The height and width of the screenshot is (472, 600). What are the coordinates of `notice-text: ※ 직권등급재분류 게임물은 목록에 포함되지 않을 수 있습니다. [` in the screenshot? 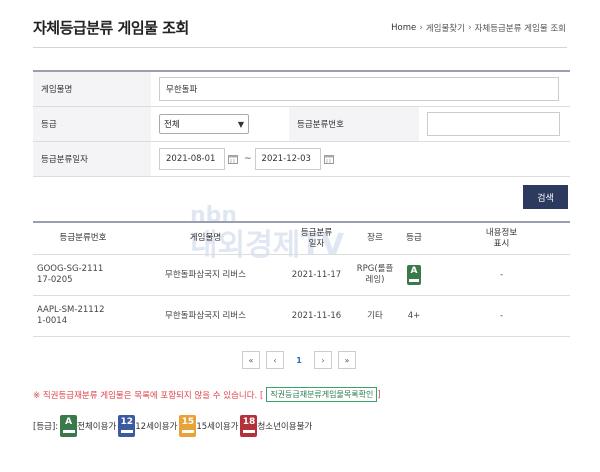 It's located at (148, 395).